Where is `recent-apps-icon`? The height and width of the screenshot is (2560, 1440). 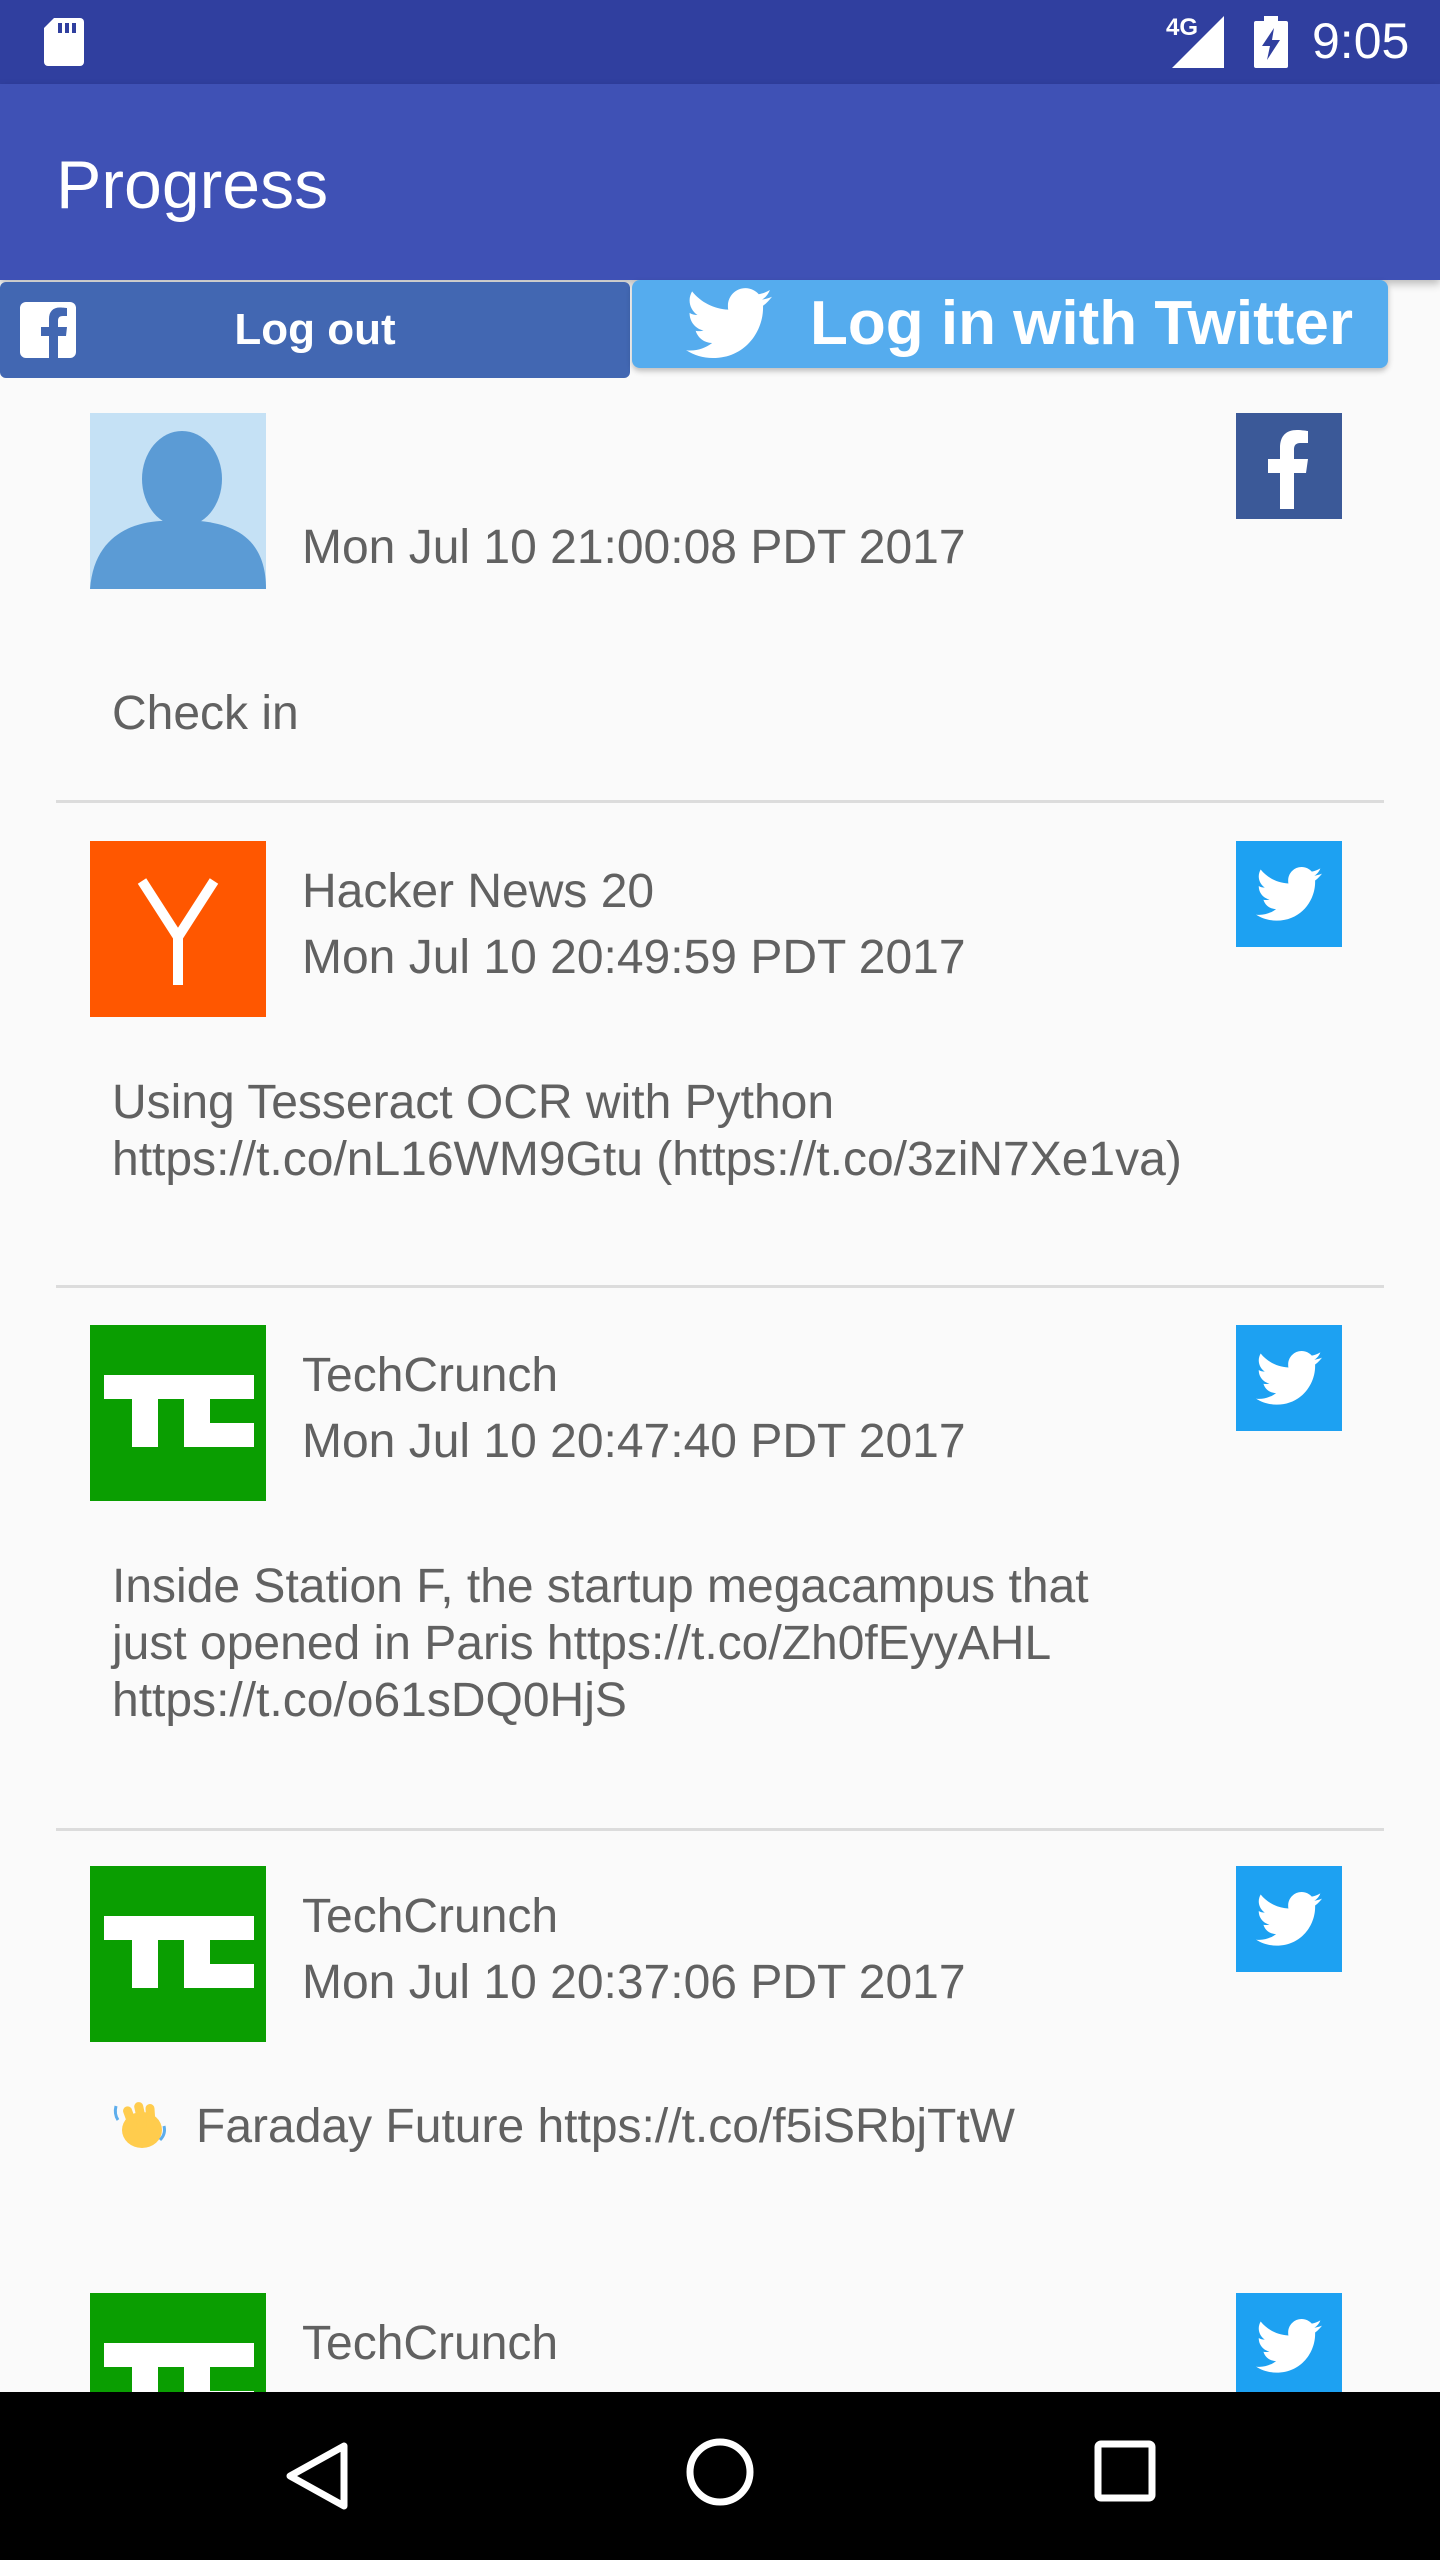
recent-apps-icon is located at coordinates (1125, 2471).